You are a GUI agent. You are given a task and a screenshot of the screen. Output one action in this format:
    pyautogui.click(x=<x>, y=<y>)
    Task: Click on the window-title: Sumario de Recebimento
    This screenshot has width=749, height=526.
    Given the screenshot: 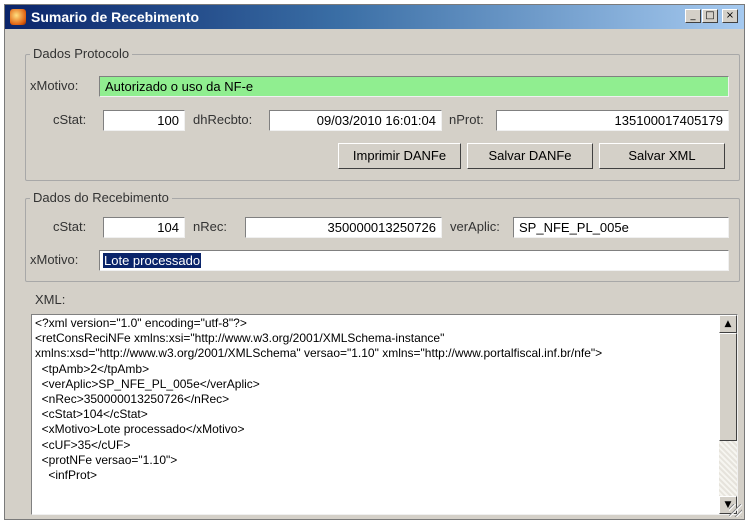 What is the action you would take?
    pyautogui.click(x=115, y=17)
    